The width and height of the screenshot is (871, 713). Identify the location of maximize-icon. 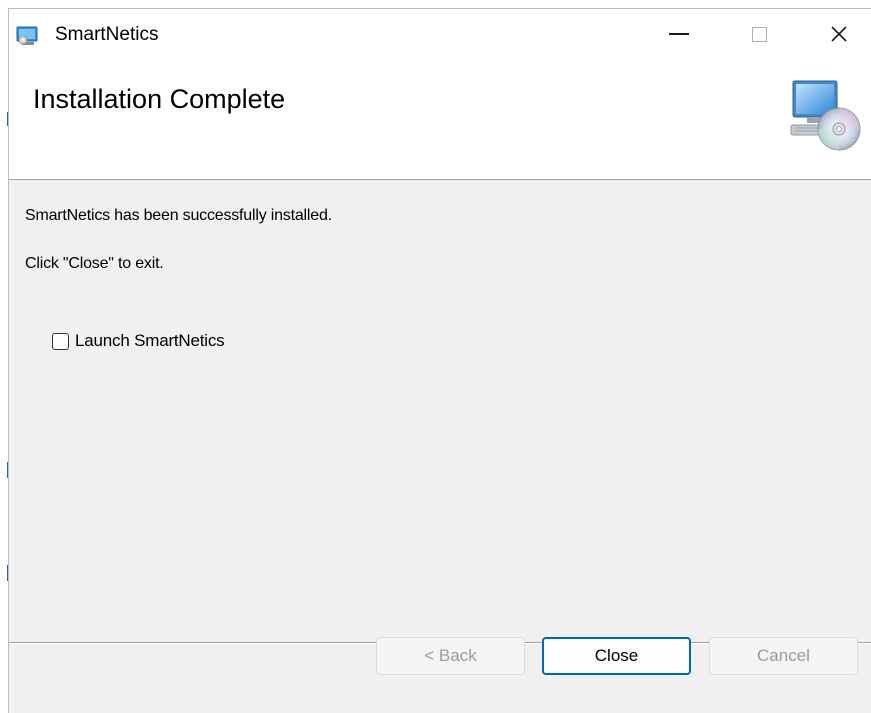
(759, 34).